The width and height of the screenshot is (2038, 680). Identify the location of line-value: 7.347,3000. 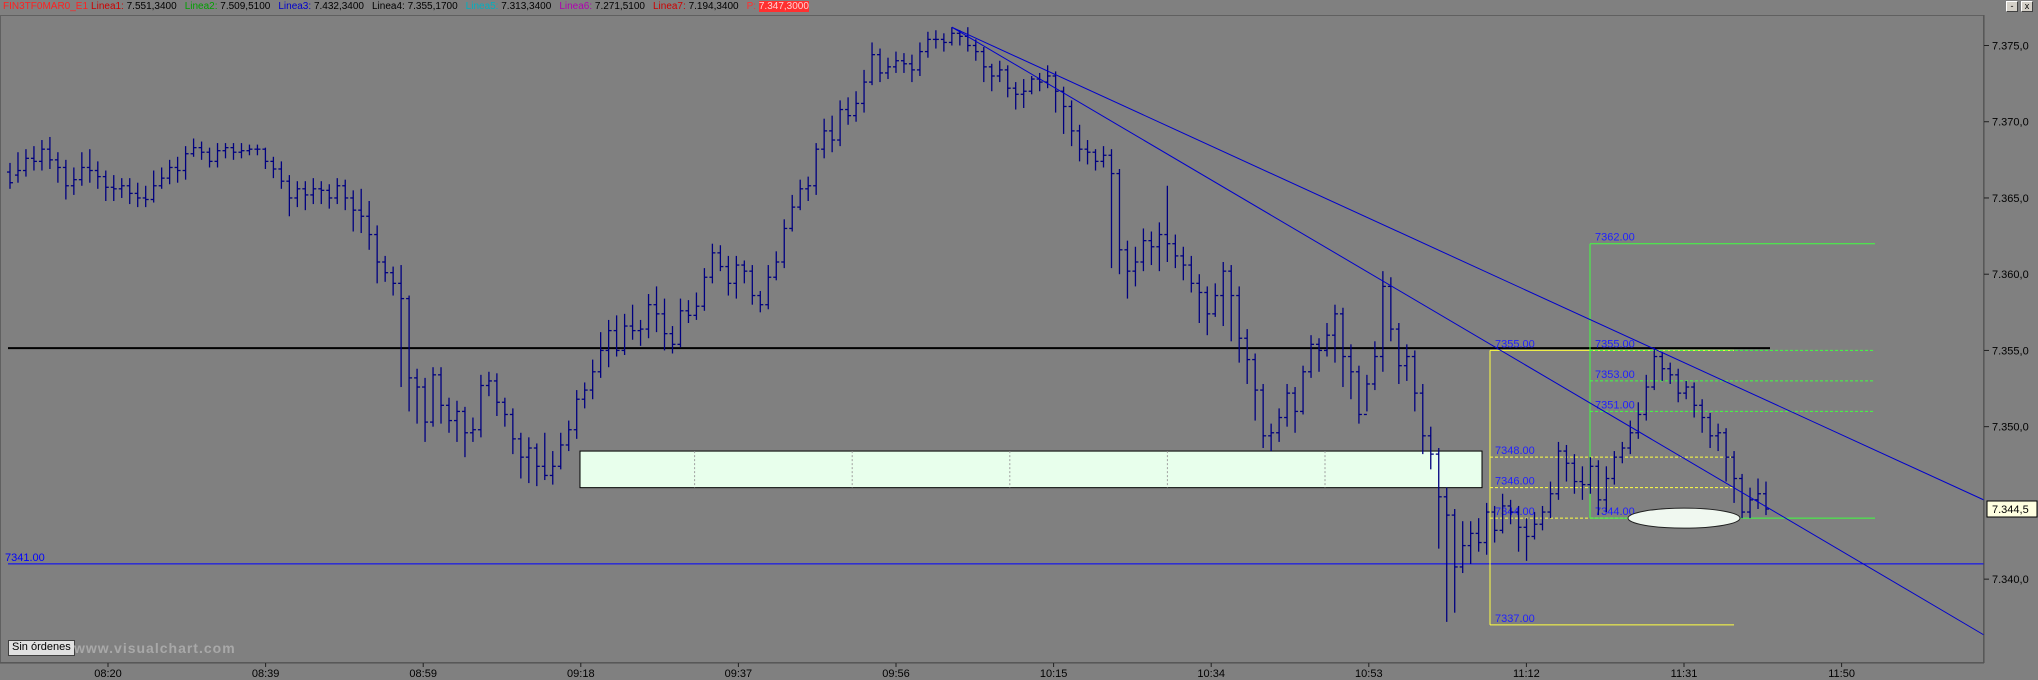
(783, 6).